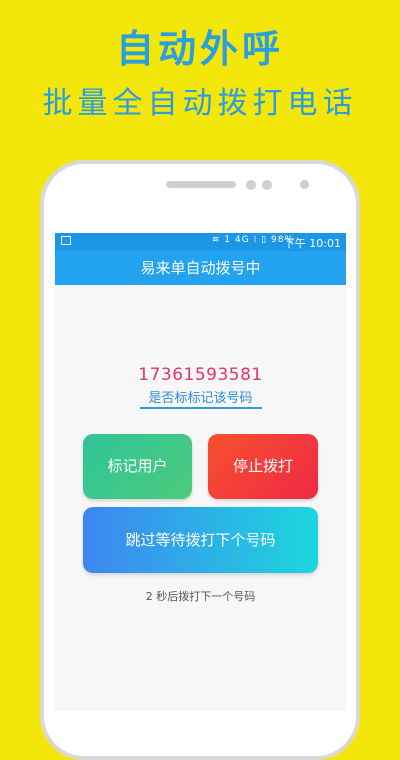 This screenshot has height=760, width=400. Describe the element at coordinates (252, 240) in the screenshot. I see `status-icons: ≋ 1 4G ⁞ ▯ 98%` at that location.